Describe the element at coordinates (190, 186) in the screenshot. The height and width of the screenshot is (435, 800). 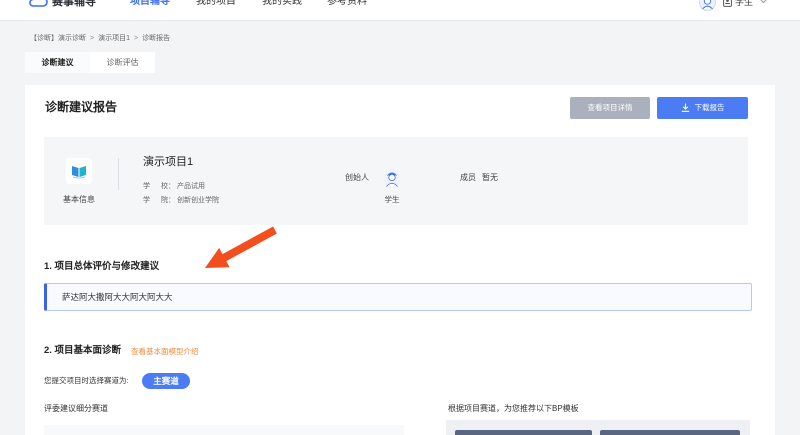
I see `school-value: 产品试用` at that location.